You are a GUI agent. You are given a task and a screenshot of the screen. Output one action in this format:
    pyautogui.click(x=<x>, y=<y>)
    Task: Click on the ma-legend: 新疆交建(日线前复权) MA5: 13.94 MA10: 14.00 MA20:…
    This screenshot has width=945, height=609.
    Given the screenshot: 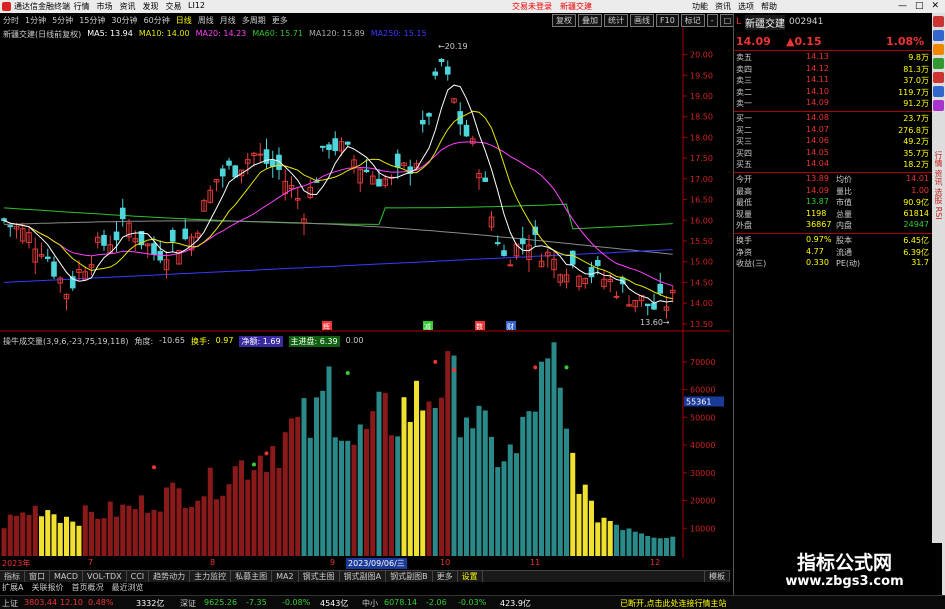 What is the action you would take?
    pyautogui.click(x=215, y=34)
    